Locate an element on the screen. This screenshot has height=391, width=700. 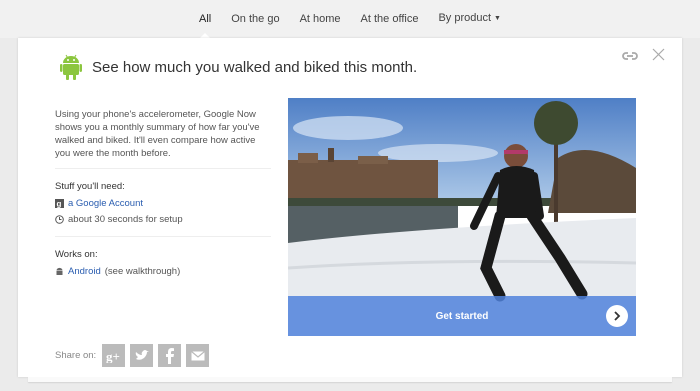
svg-text: g+ is located at coordinates (113, 356).